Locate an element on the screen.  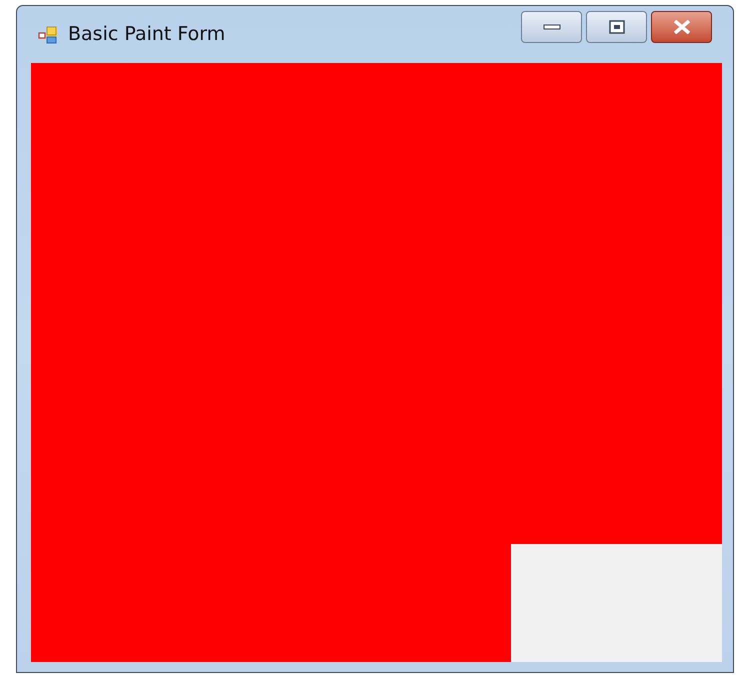
minimize-button is located at coordinates (551, 26).